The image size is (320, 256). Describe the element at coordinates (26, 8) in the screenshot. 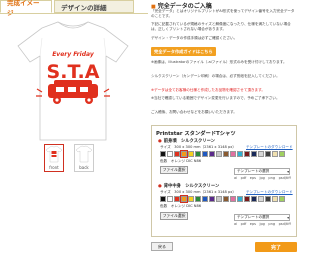

I see `tab-finished-image: 完成イメージ` at that location.